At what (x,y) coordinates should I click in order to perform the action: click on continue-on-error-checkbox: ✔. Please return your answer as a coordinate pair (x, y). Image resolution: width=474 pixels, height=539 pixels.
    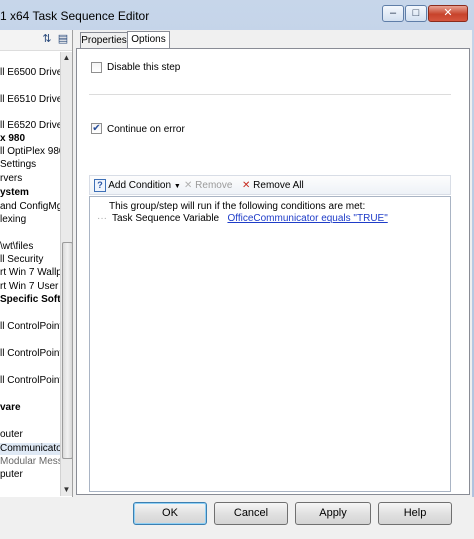
    Looking at the image, I should click on (96, 128).